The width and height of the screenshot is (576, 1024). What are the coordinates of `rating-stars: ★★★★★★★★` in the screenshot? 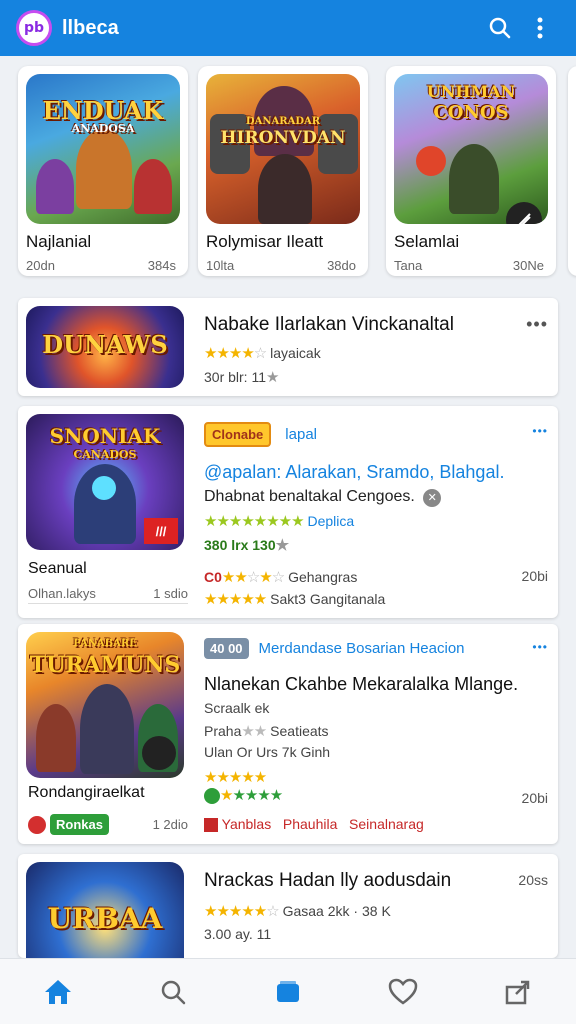 It's located at (254, 521).